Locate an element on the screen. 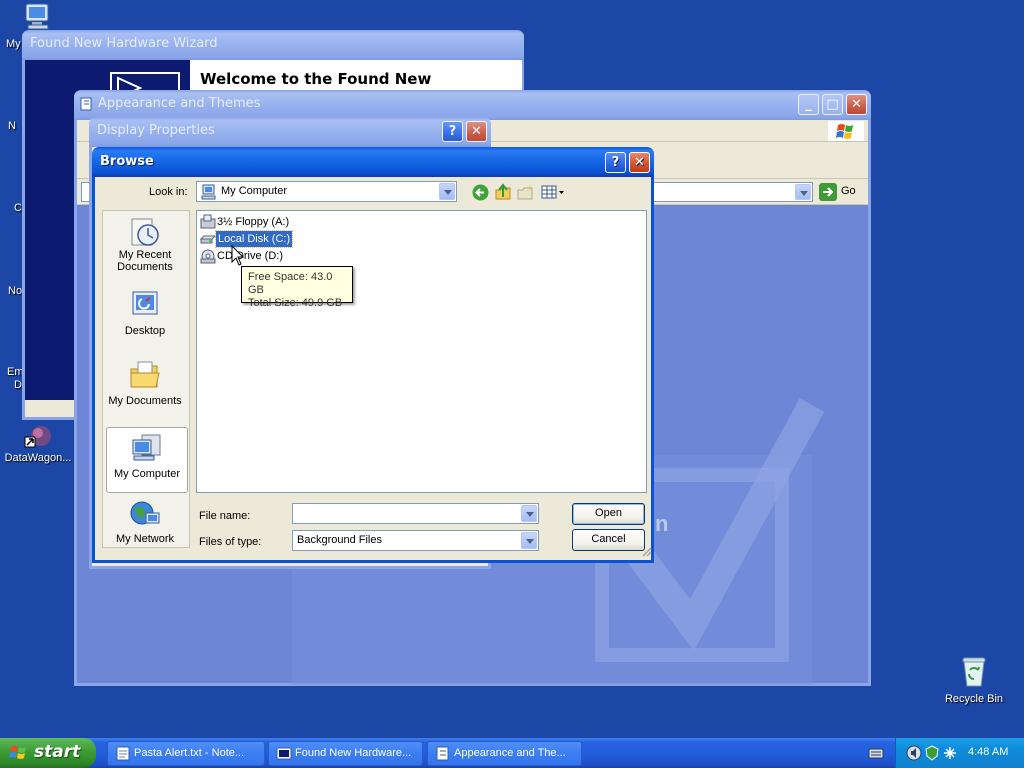 Image resolution: width=1024 pixels, height=768 pixels. wizard-heading: Welcome to the Found New is located at coordinates (316, 79).